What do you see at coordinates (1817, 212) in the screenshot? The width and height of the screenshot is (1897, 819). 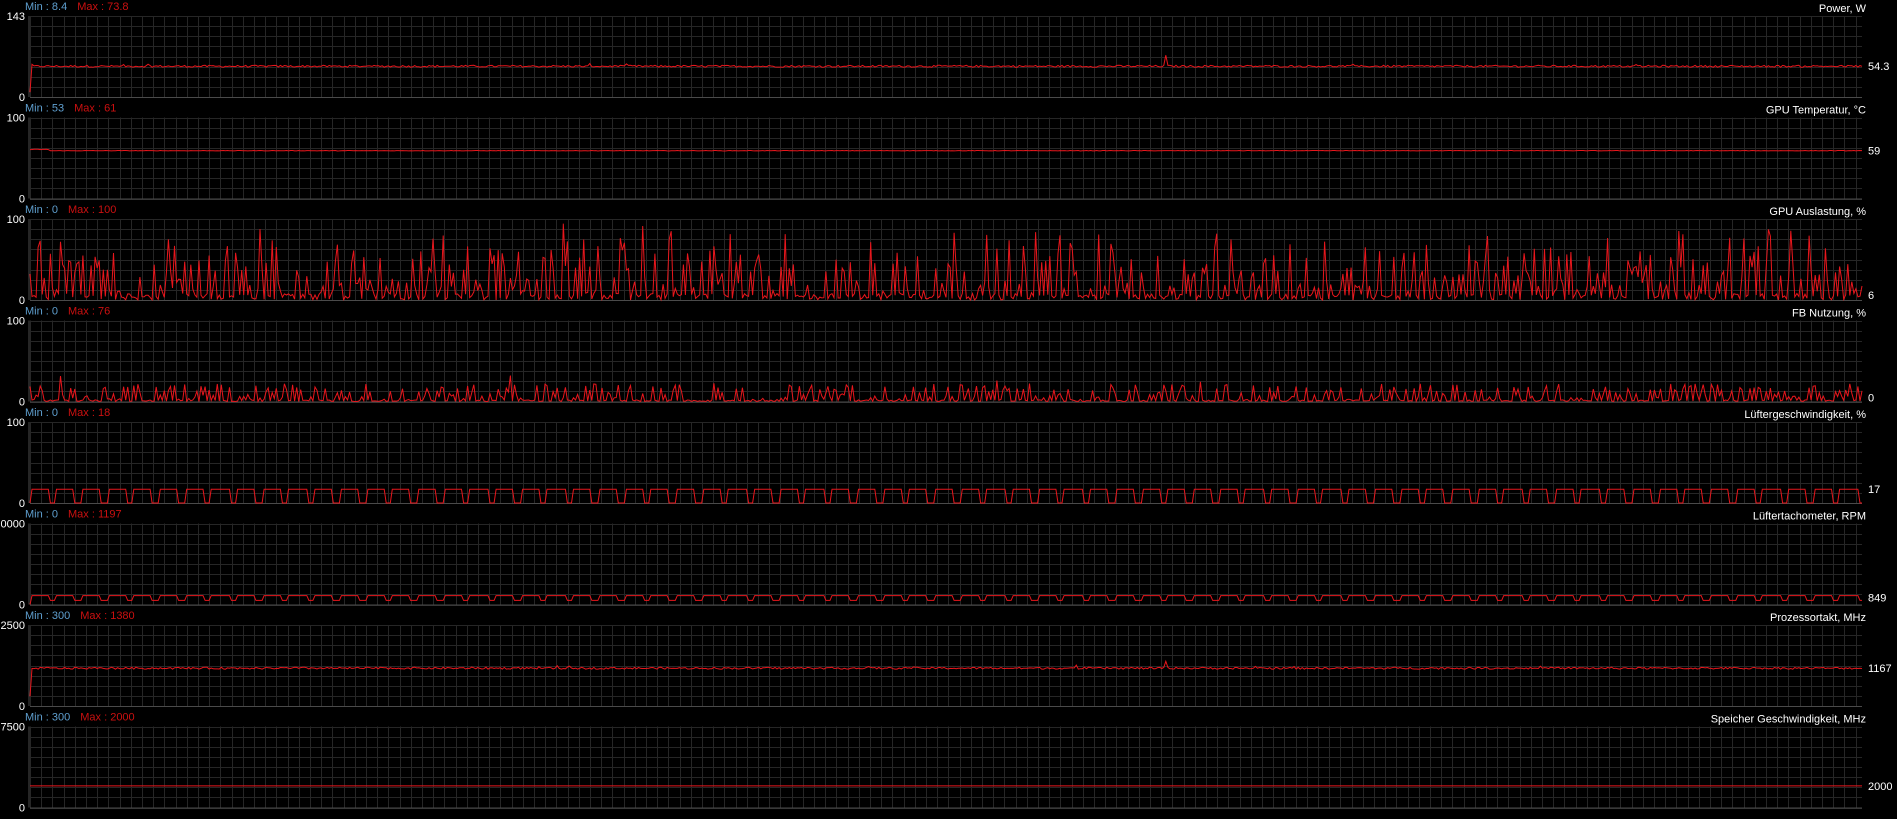 I see `graph-title: GPU Auslastung, %` at bounding box center [1817, 212].